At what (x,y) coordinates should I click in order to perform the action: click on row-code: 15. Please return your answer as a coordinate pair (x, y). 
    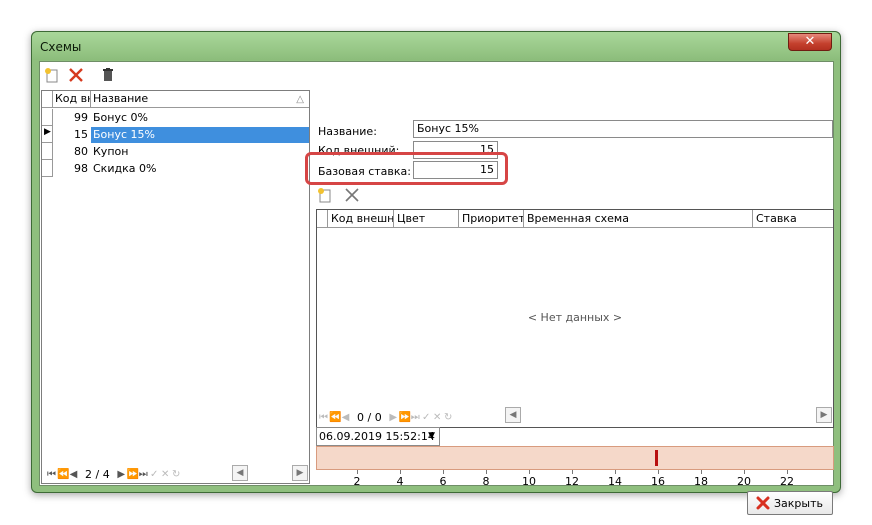
    Looking at the image, I should click on (81, 134).